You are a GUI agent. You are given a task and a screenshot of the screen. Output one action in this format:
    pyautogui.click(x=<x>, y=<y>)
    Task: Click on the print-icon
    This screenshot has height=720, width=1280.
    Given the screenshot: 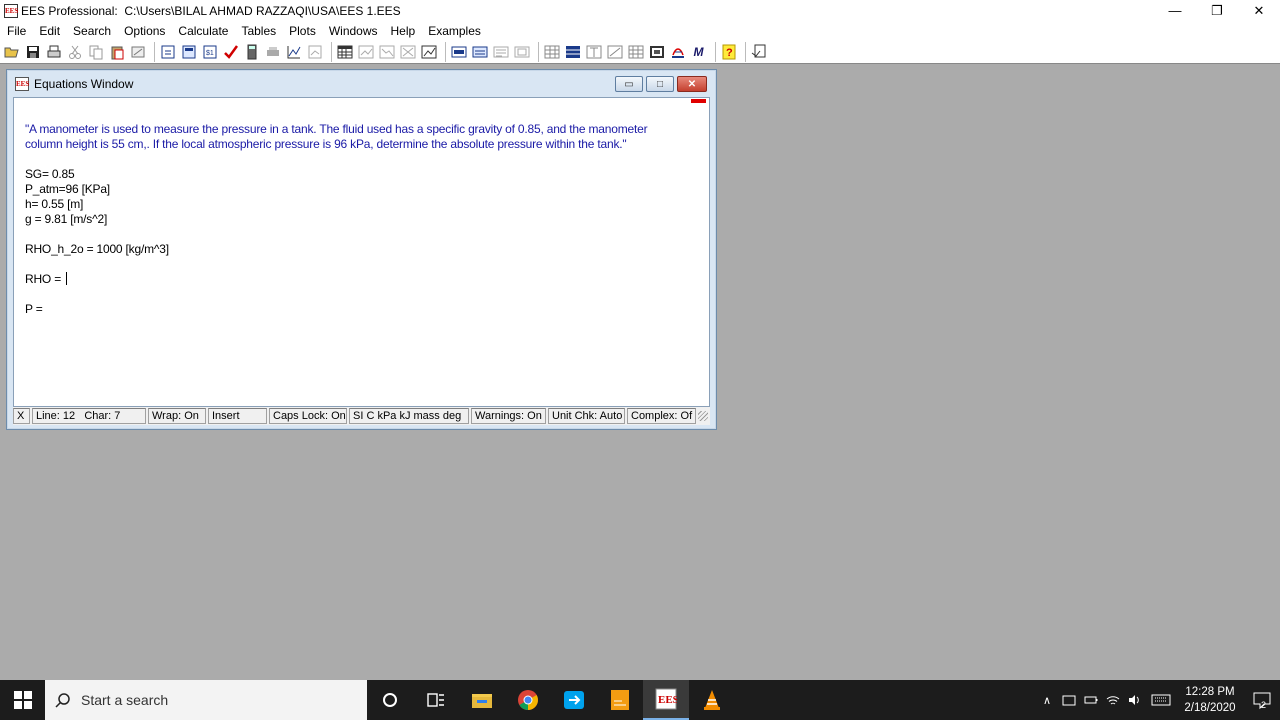 What is the action you would take?
    pyautogui.click(x=53, y=51)
    